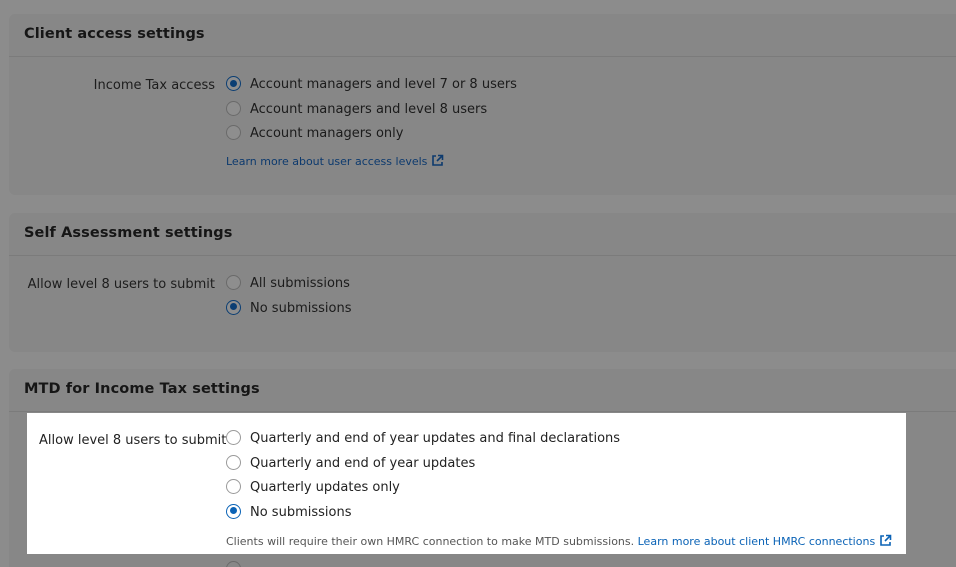 The image size is (956, 567). I want to click on access-levels-help: Learn more about user access levels, so click(335, 161).